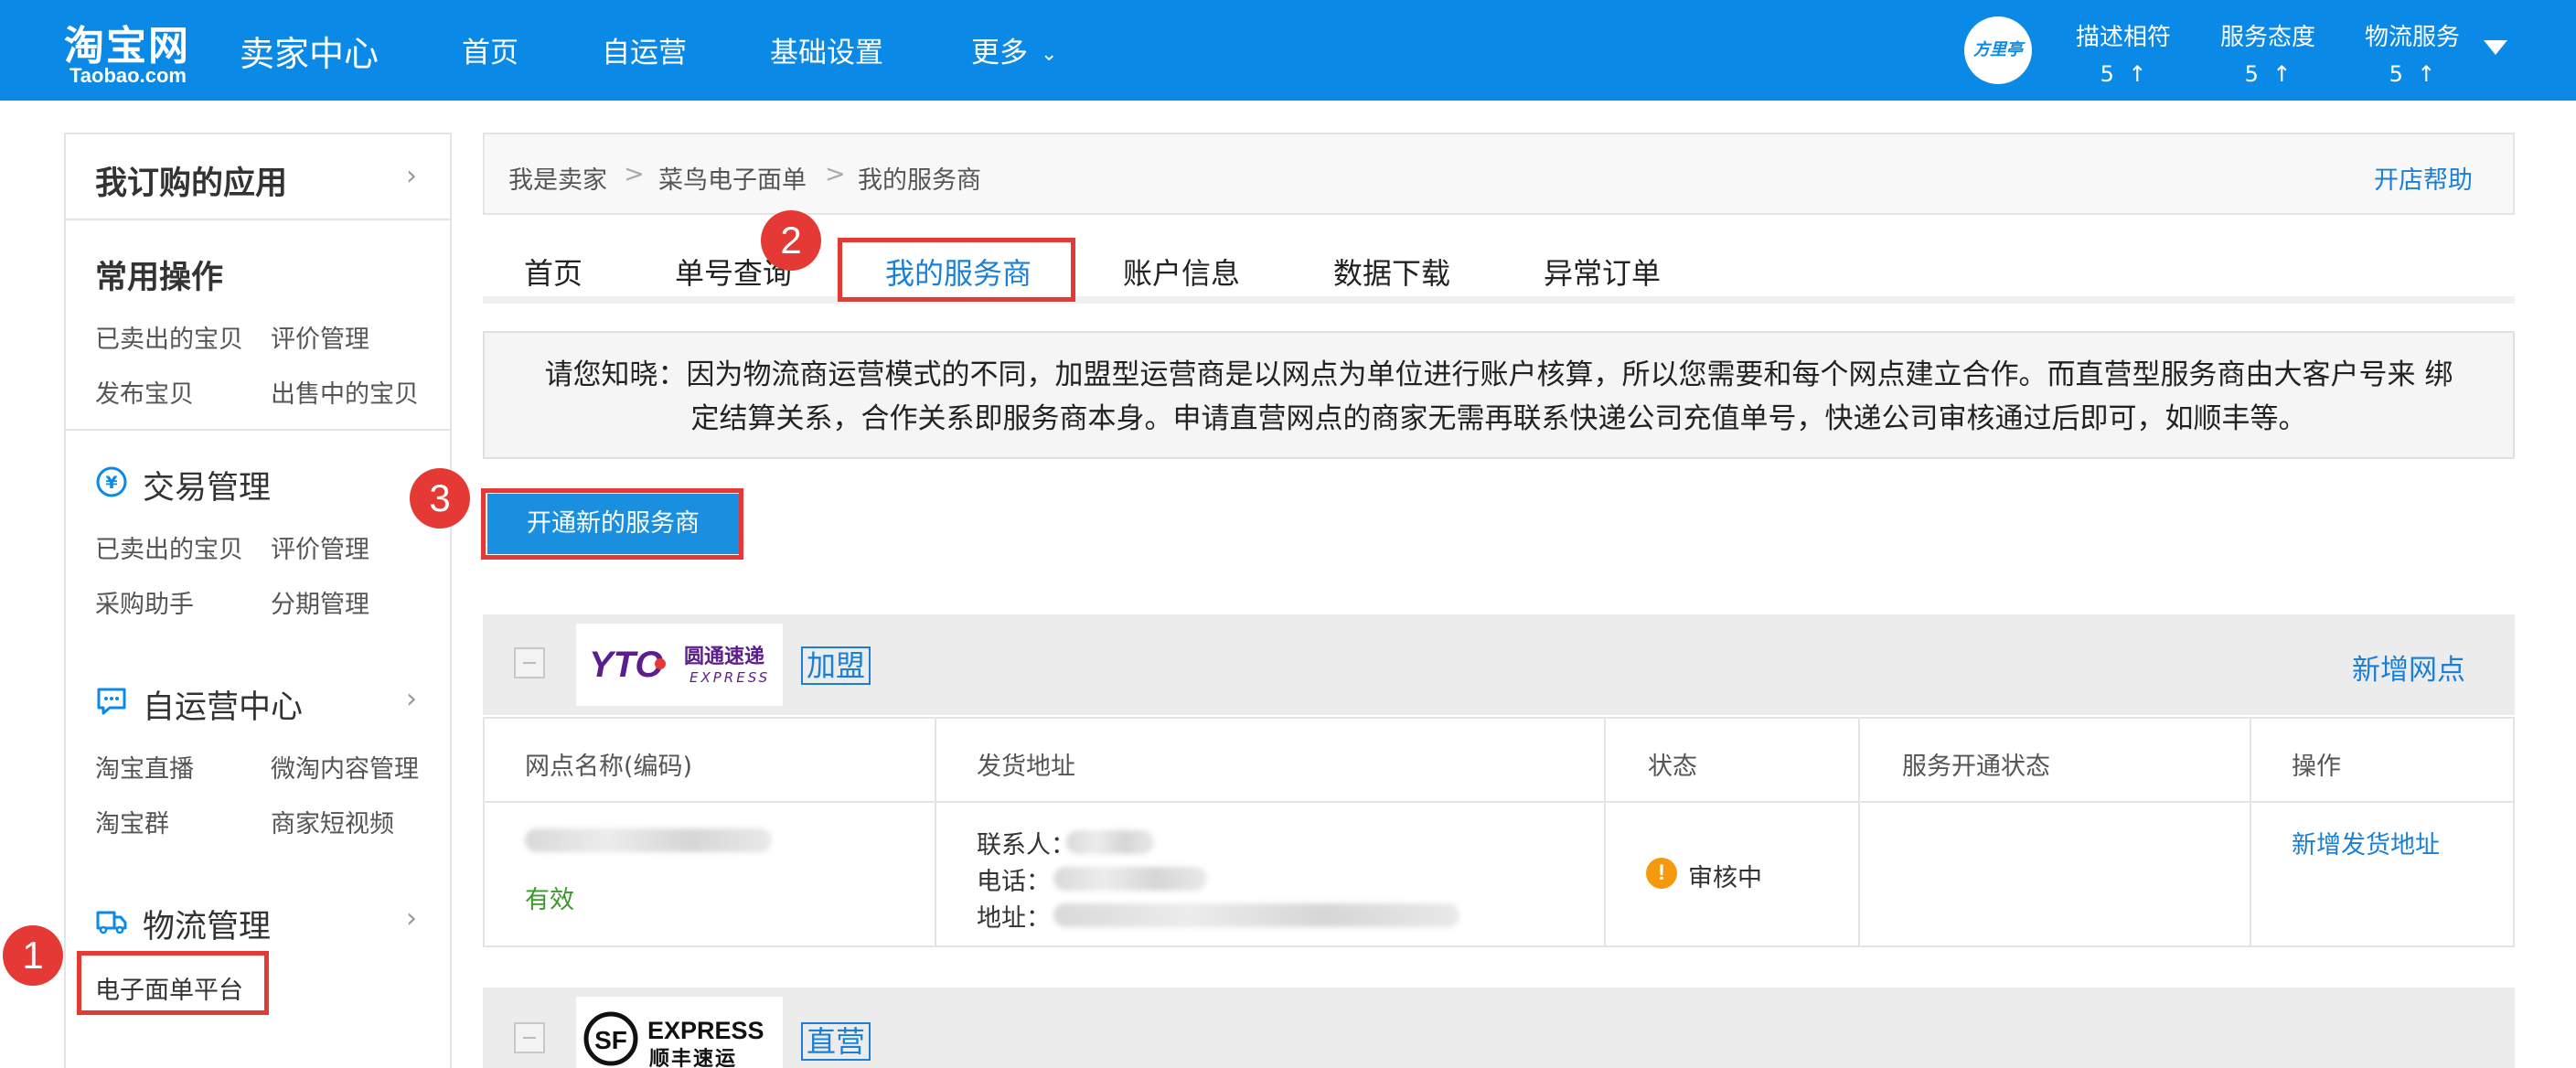 The width and height of the screenshot is (2576, 1068). I want to click on yto-logo-cn: 圆通速递, so click(724, 657).